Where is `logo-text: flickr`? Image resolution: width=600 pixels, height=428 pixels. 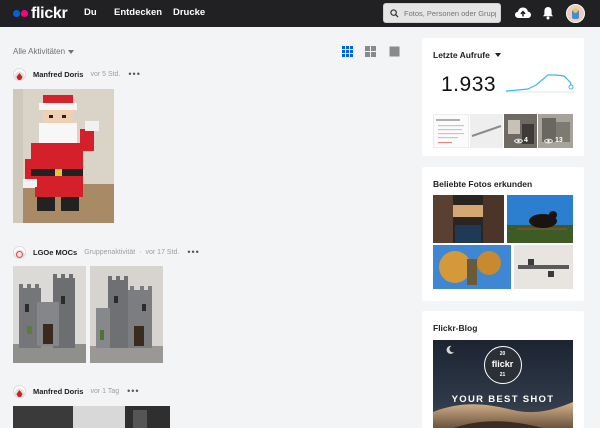 logo-text: flickr is located at coordinates (49, 13).